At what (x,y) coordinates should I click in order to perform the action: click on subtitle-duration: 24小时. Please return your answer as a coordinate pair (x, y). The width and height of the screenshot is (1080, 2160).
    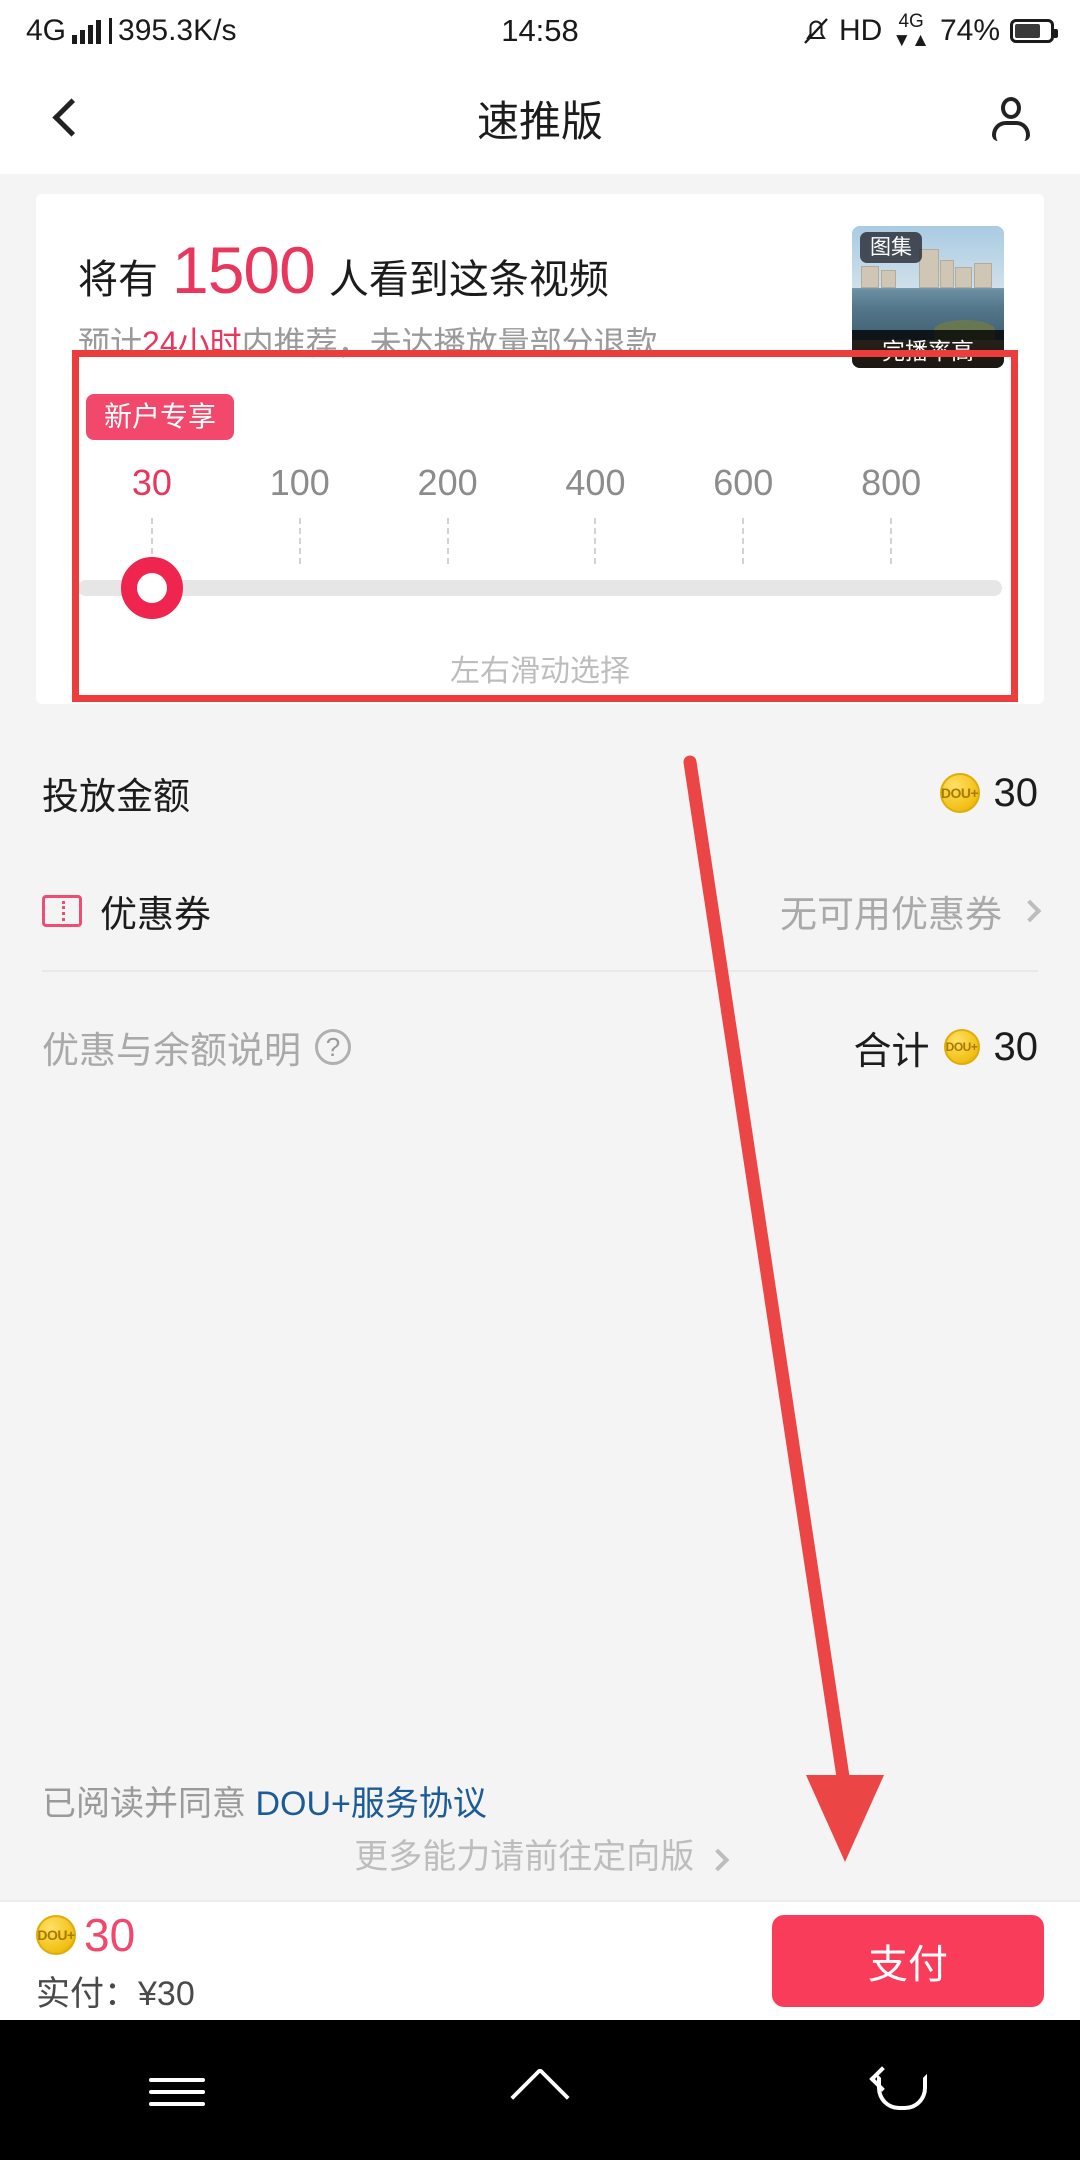
    Looking at the image, I should click on (192, 343).